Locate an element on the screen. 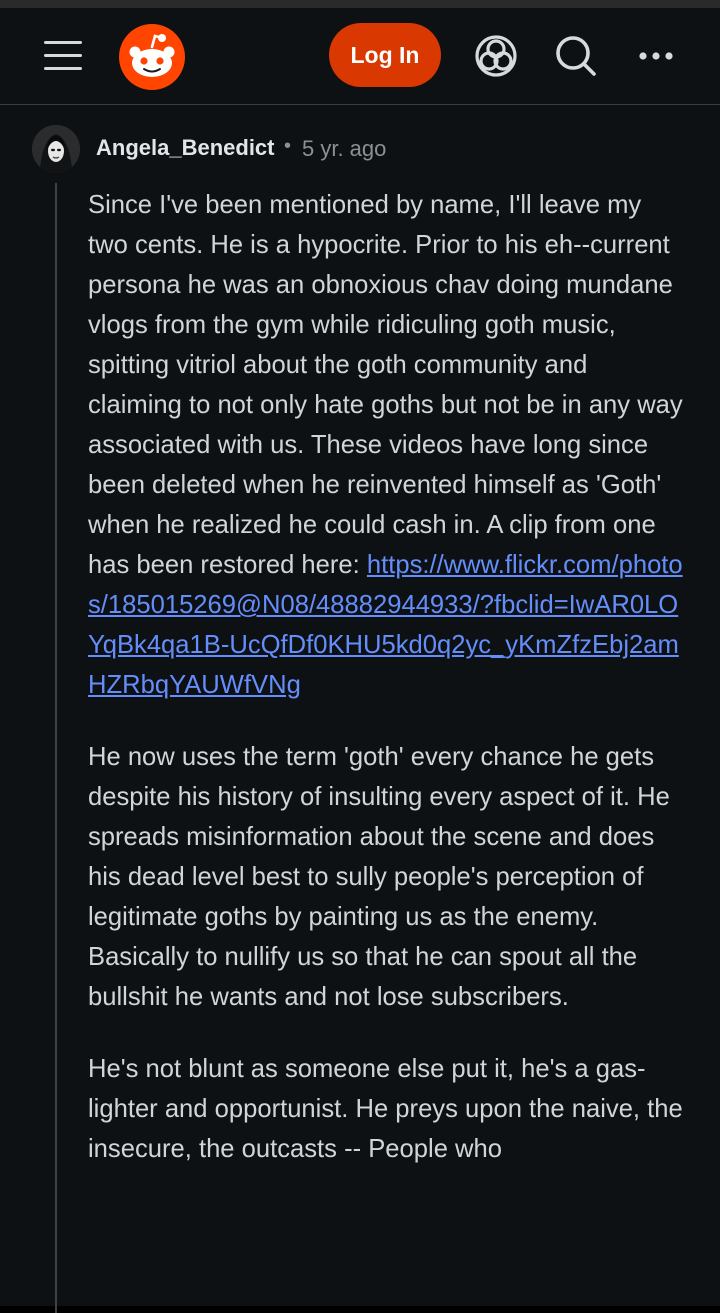  more-icon is located at coordinates (656, 56).